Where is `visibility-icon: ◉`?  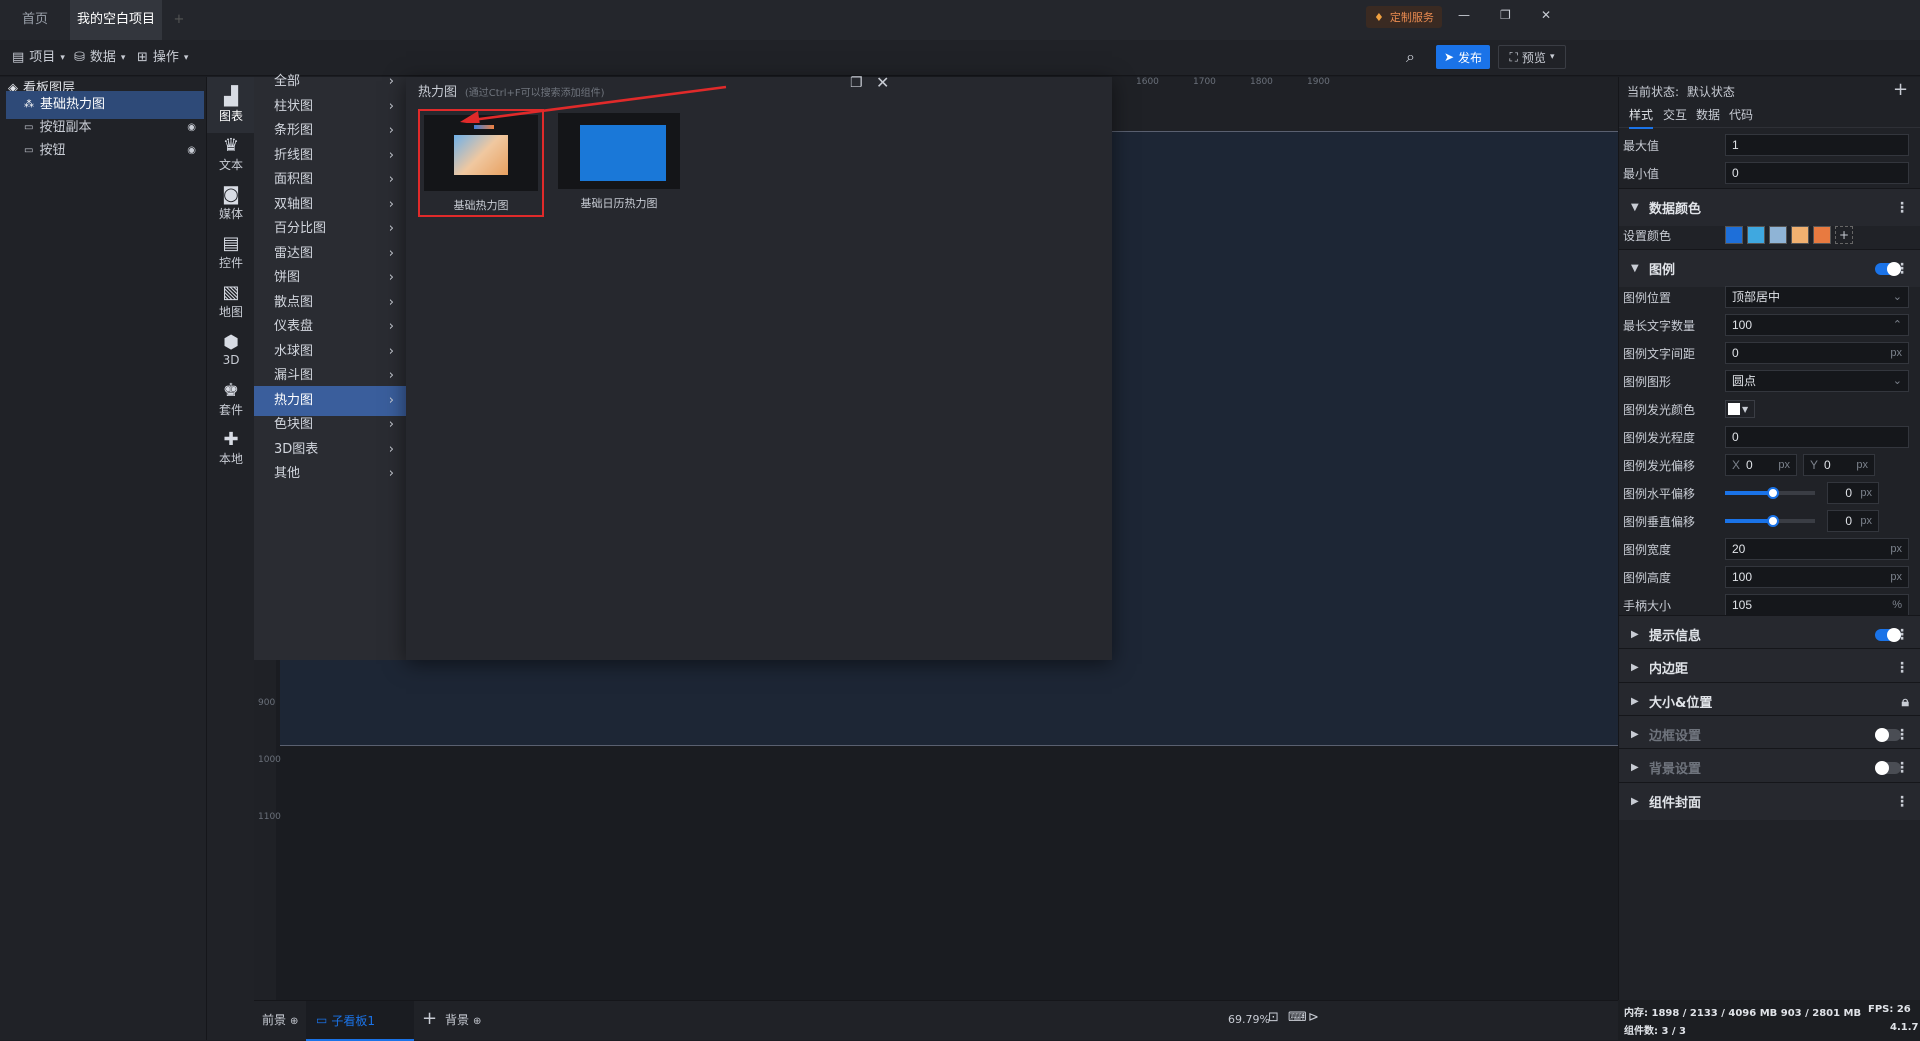 visibility-icon: ◉ is located at coordinates (191, 151).